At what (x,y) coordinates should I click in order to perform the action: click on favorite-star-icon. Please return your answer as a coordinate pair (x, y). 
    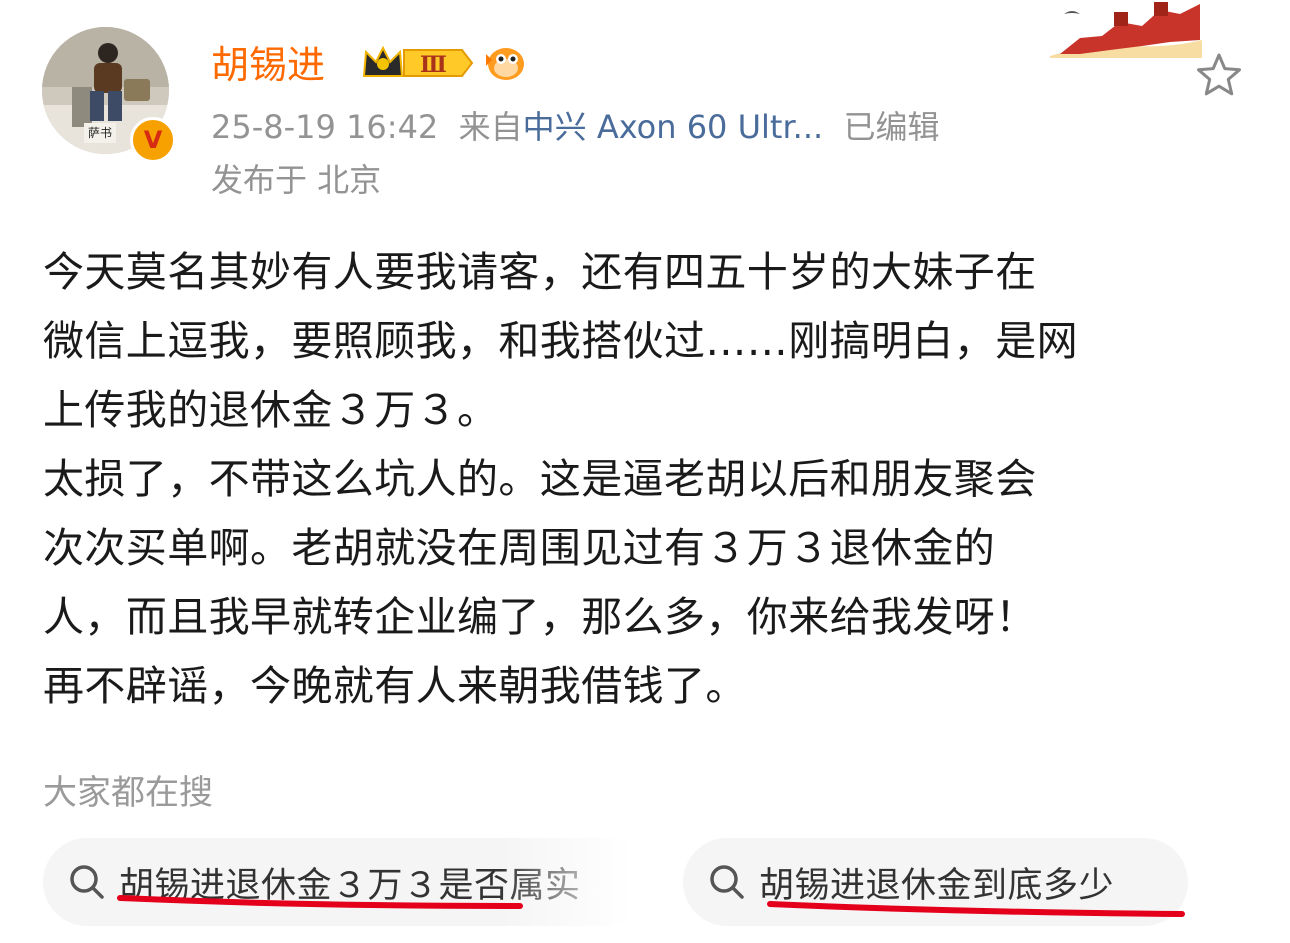
    Looking at the image, I should click on (1219, 75).